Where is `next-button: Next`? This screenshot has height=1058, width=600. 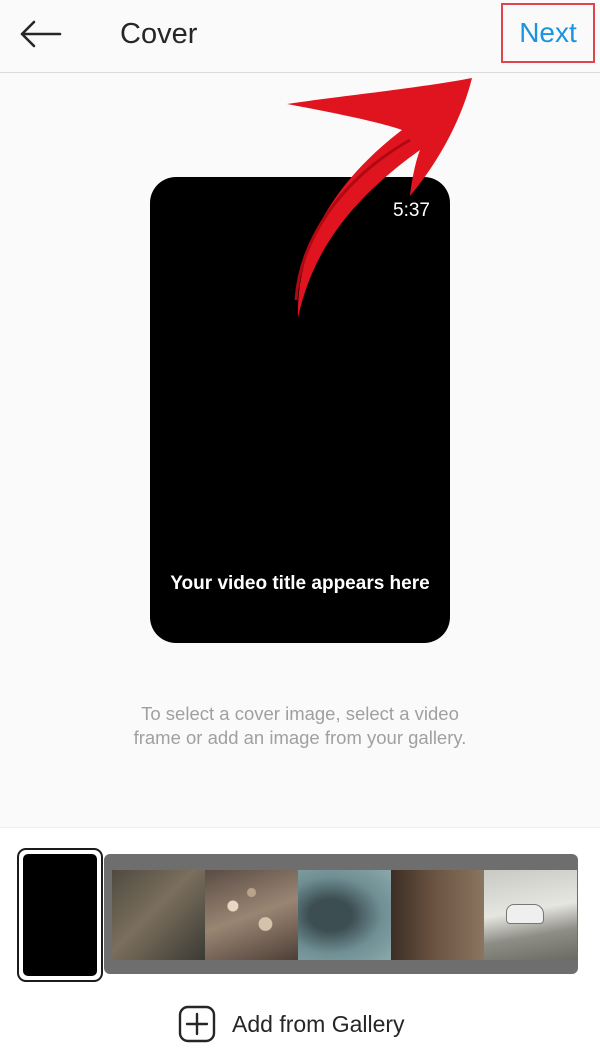
next-button: Next is located at coordinates (548, 33).